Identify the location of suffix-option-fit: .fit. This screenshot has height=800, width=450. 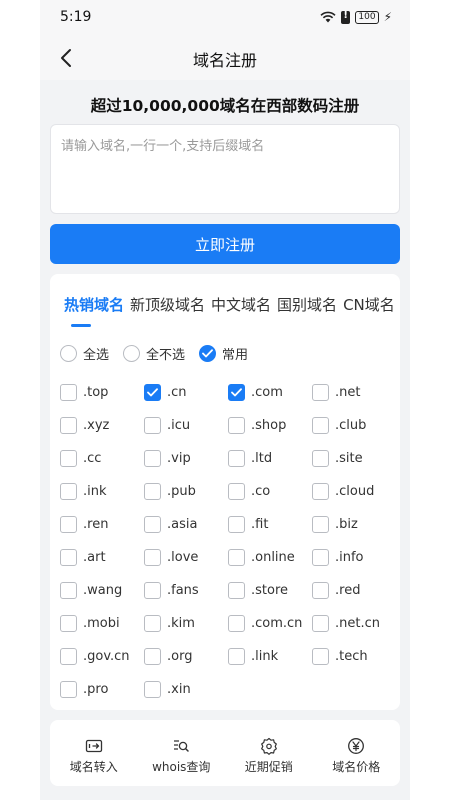
(270, 524).